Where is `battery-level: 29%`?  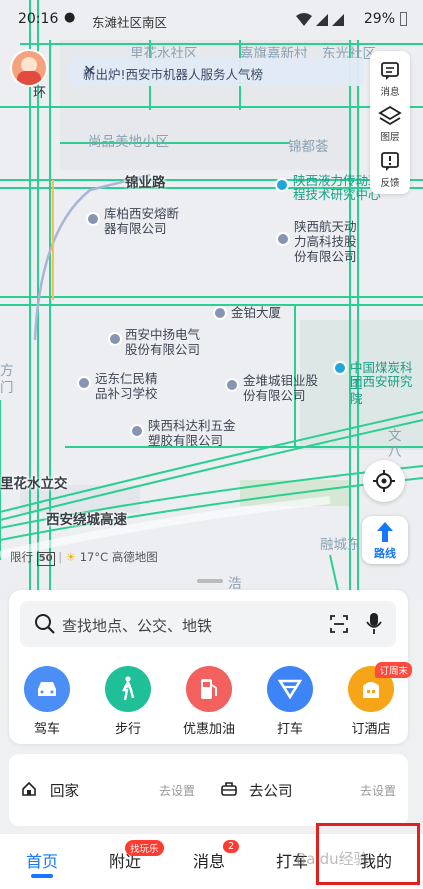 battery-level: 29% is located at coordinates (379, 19).